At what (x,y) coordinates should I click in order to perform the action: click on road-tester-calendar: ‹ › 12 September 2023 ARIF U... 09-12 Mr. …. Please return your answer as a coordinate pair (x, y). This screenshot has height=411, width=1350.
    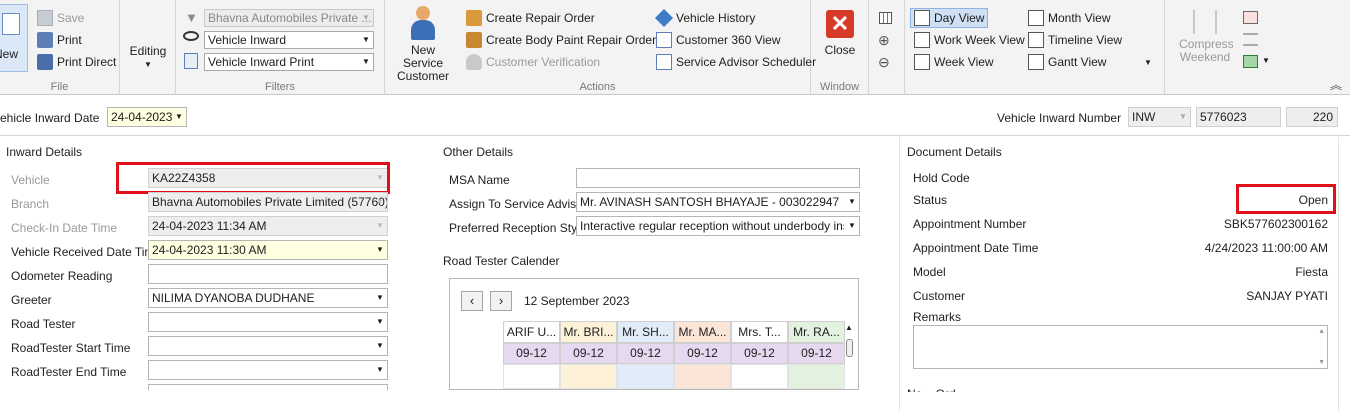
    Looking at the image, I should click on (654, 334).